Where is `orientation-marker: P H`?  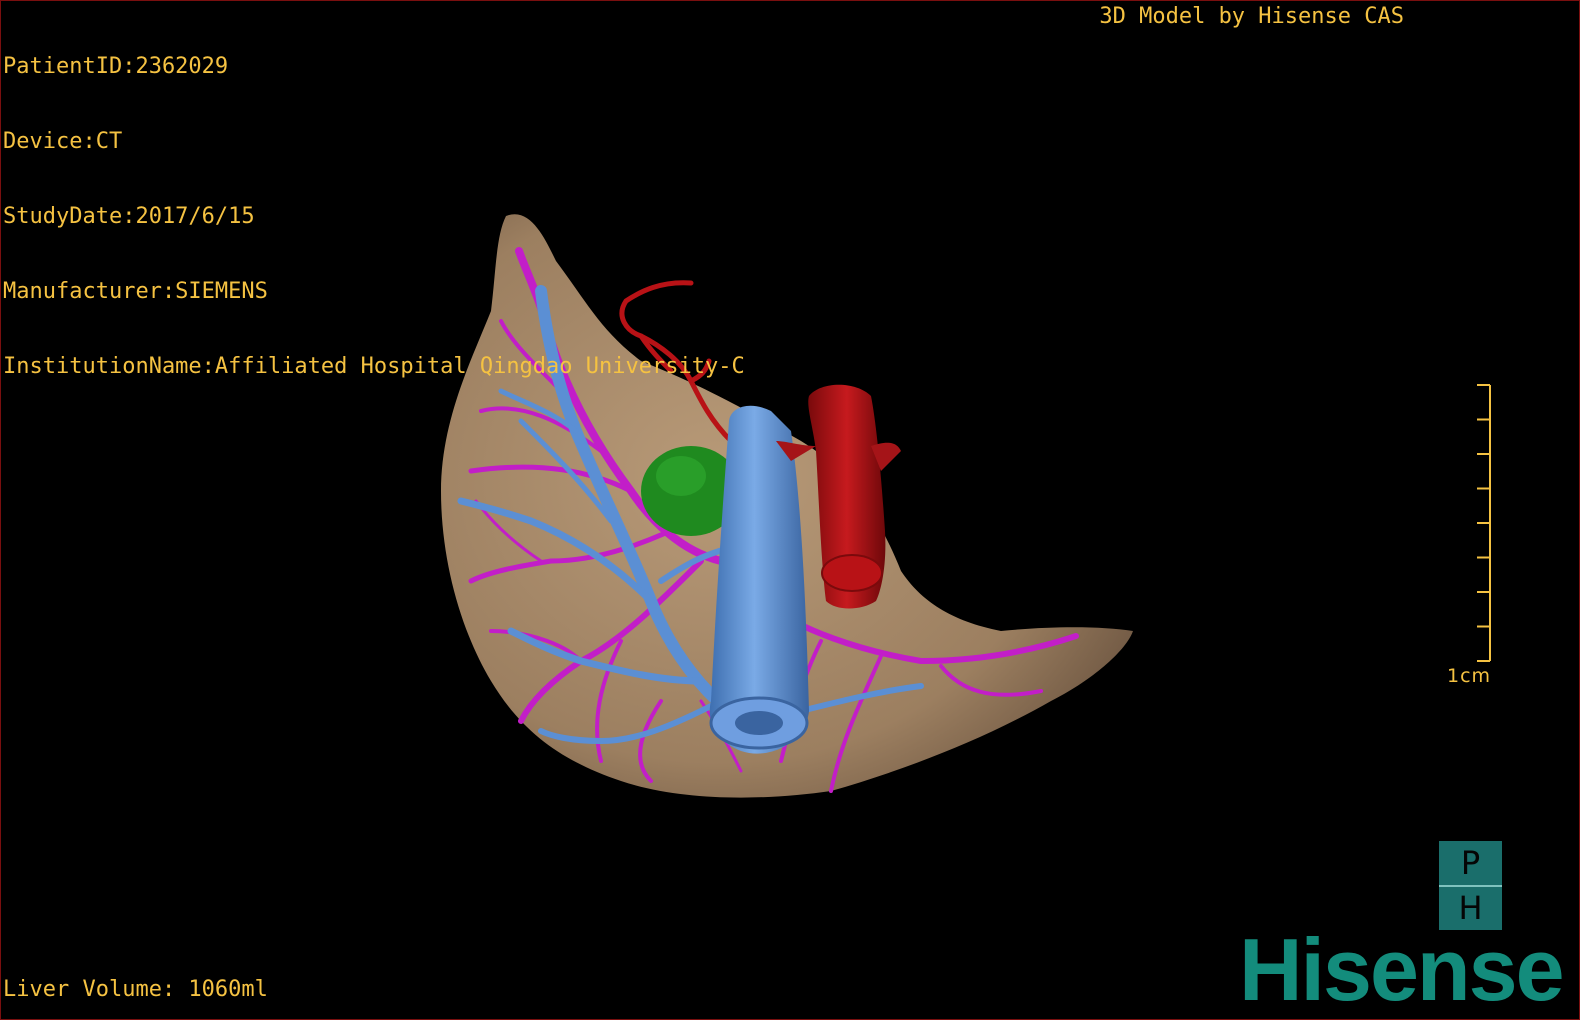 orientation-marker: P H is located at coordinates (1470, 885).